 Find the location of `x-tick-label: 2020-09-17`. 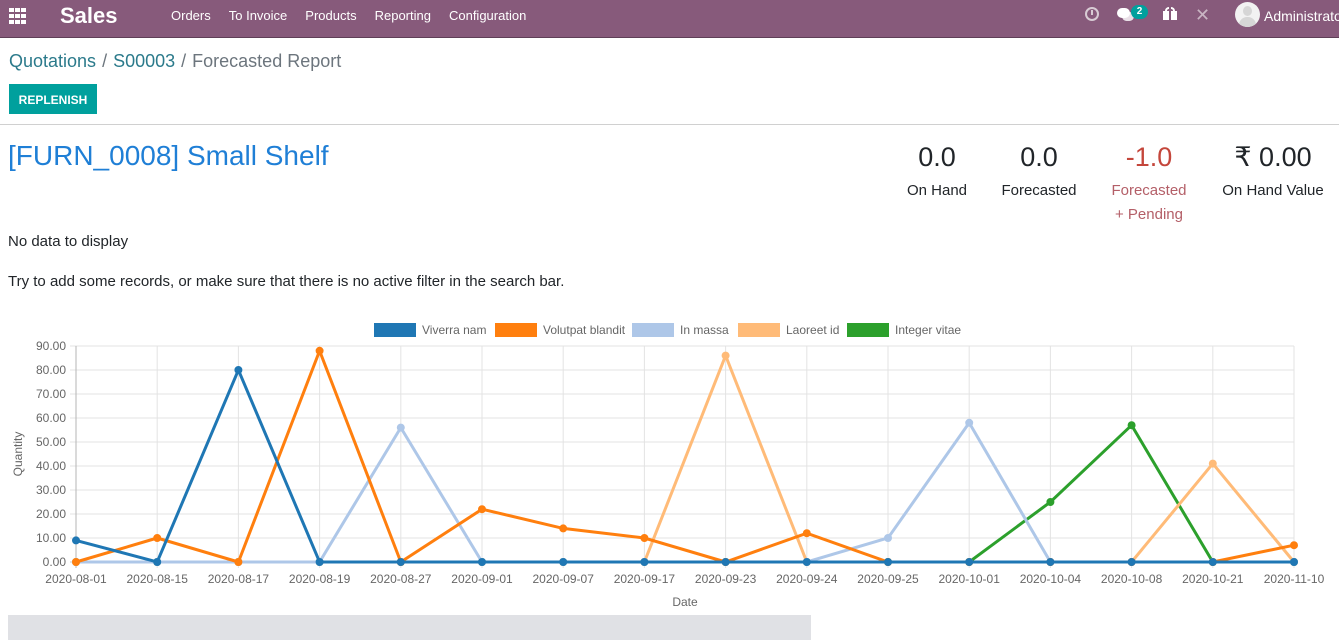

x-tick-label: 2020-09-17 is located at coordinates (645, 579).